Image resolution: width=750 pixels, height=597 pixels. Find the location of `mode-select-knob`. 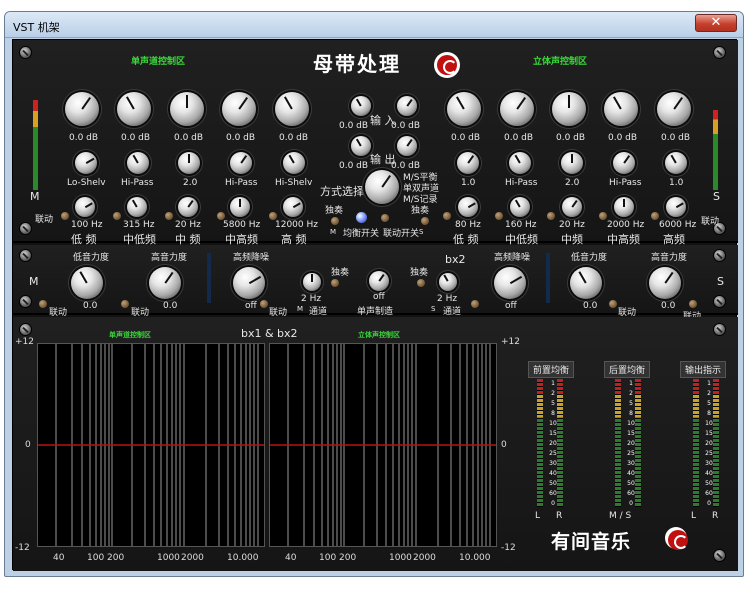

mode-select-knob is located at coordinates (382, 187).